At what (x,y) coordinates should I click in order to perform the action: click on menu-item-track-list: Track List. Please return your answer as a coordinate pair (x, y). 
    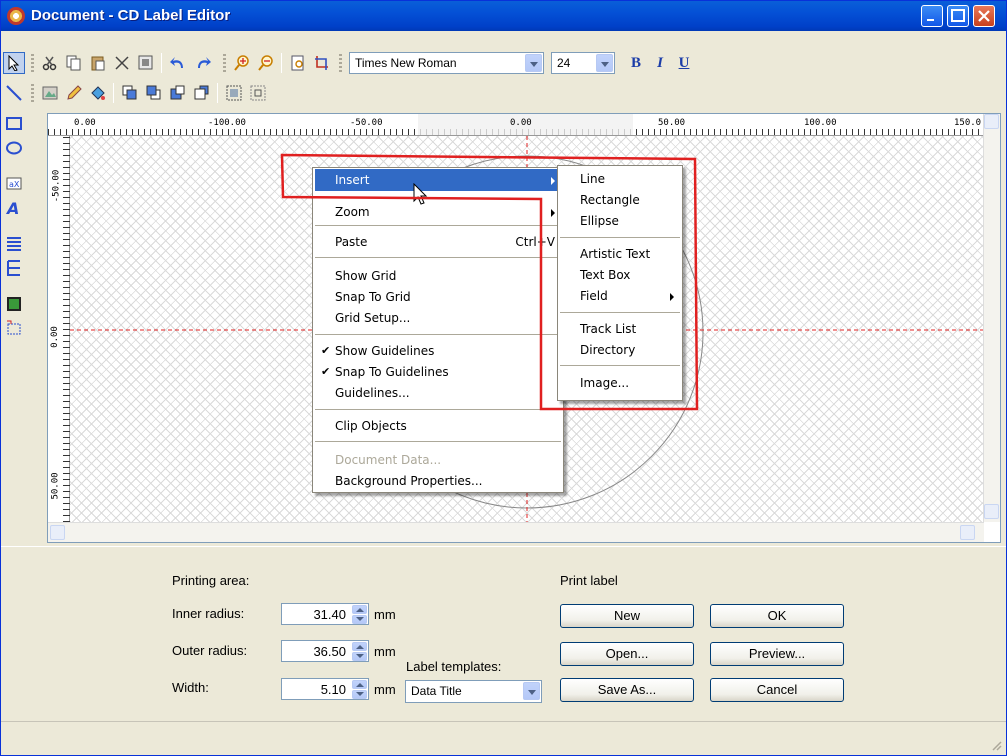
    Looking at the image, I should click on (620, 329).